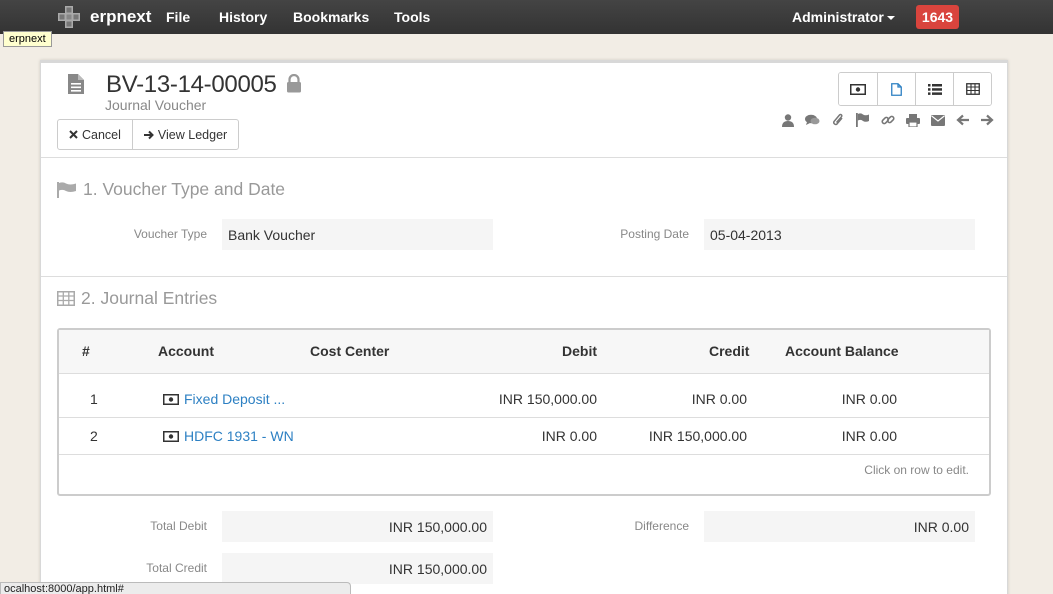  What do you see at coordinates (357, 234) in the screenshot?
I see `voucher-type-field: Bank Voucher` at bounding box center [357, 234].